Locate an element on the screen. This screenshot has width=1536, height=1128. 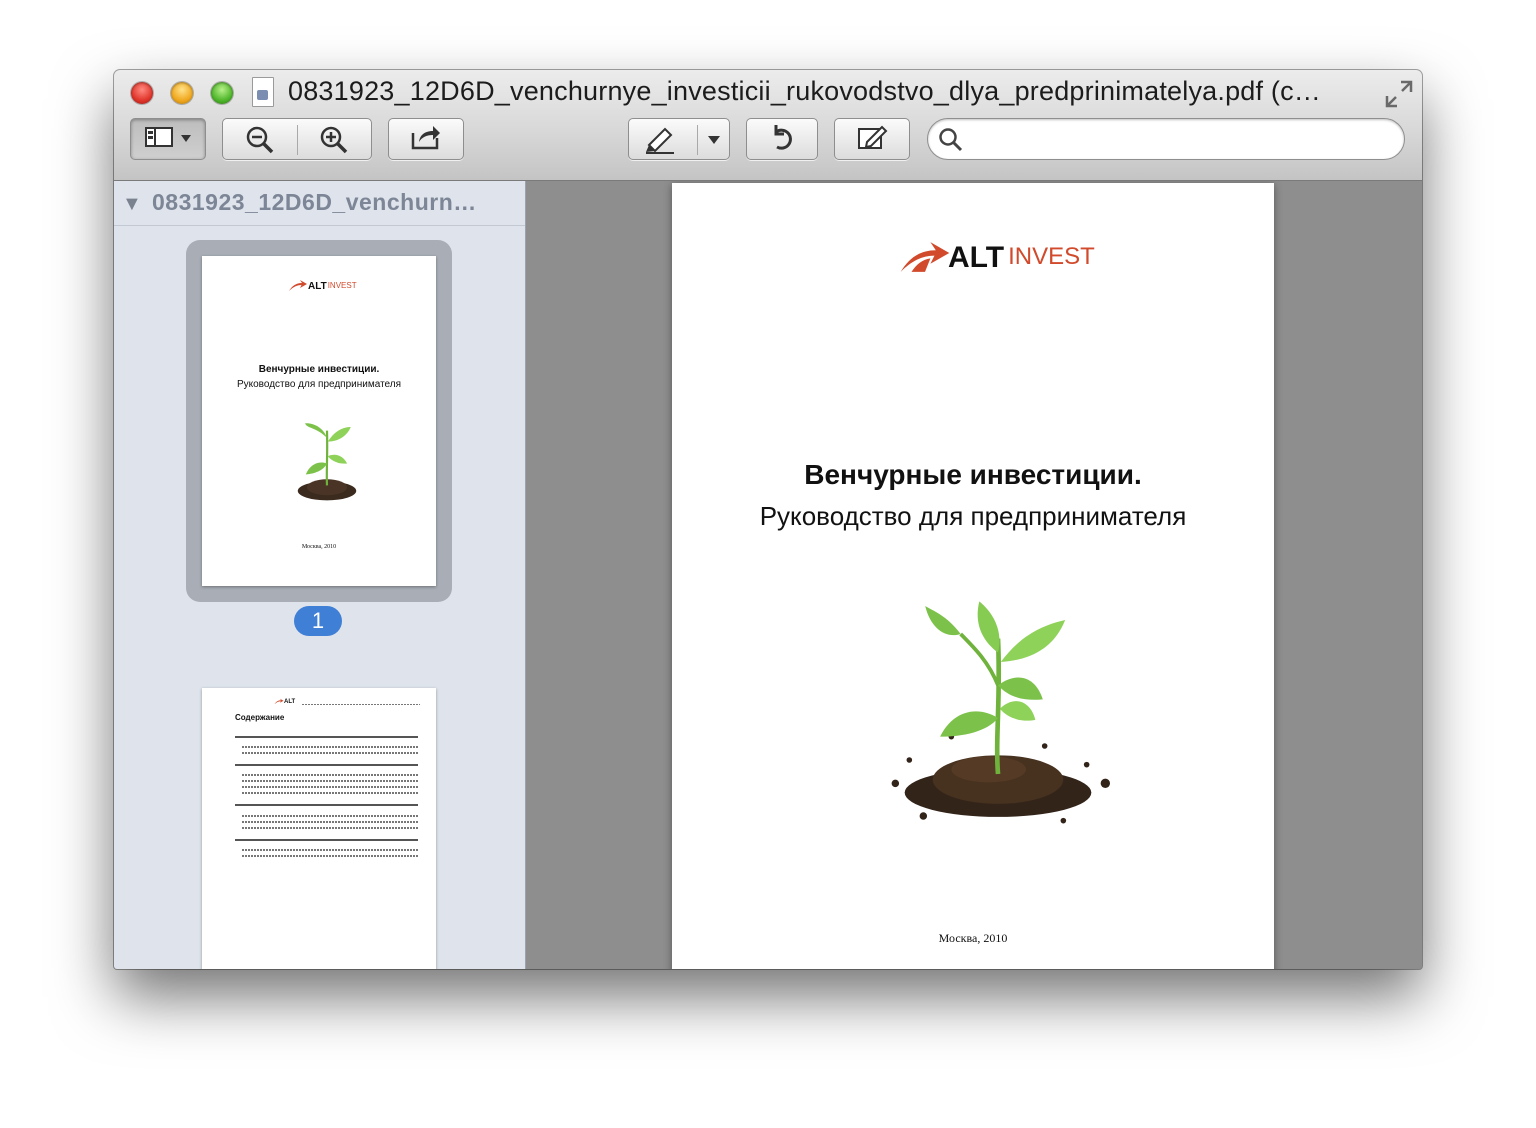
thumb-logo: ALT INVEST is located at coordinates (322, 285).